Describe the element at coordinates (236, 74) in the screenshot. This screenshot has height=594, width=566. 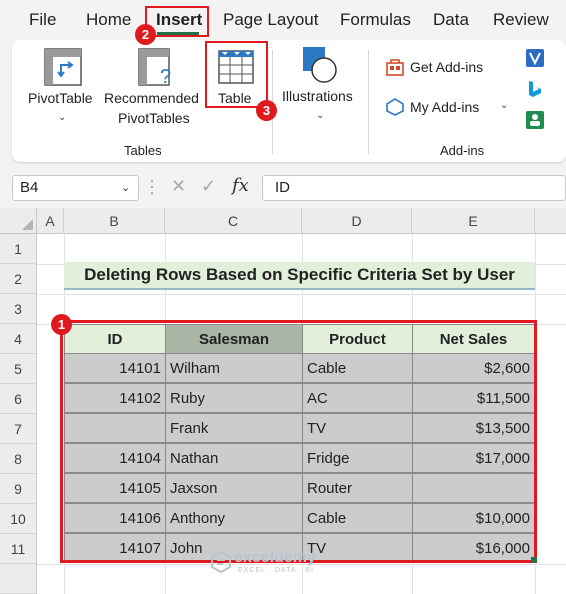
I see `table-button-highlight` at that location.